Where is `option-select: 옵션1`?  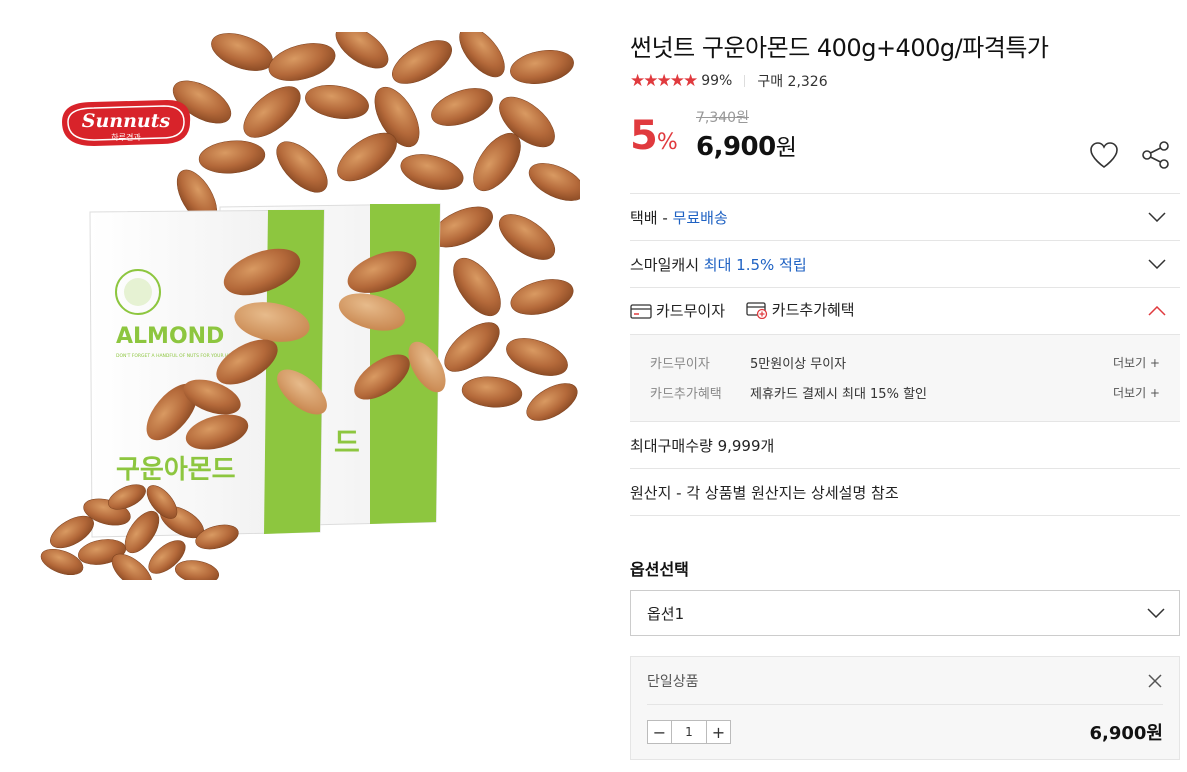
option-select: 옵션1 is located at coordinates (905, 613).